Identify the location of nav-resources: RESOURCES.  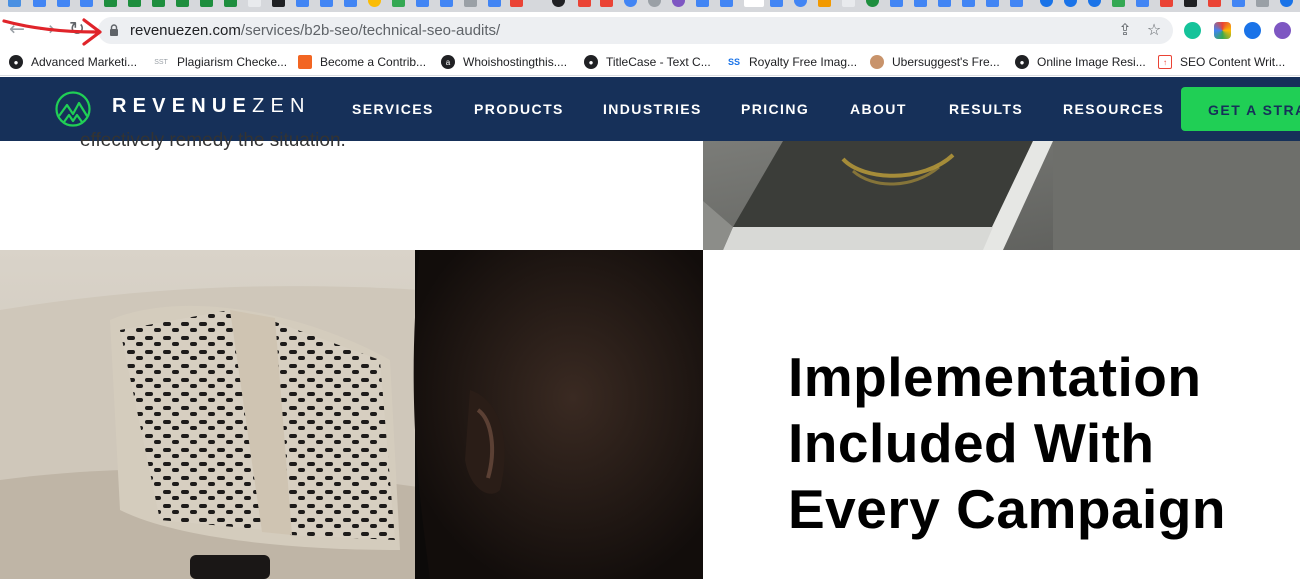
(1113, 109).